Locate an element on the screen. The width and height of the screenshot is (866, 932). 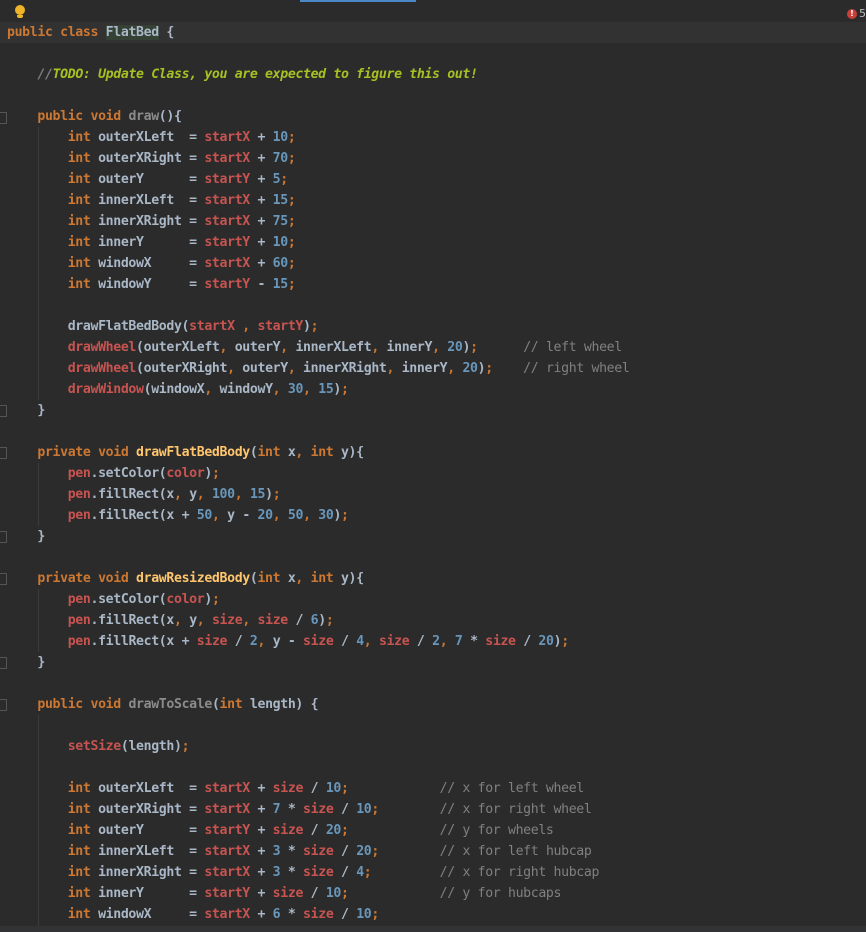
identifier: drawFlatBedBody( is located at coordinates (98, 326).